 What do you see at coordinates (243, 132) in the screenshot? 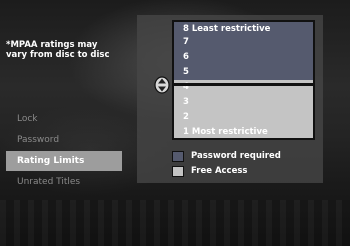
I see `rating-level-1: 1 Most restrictive` at bounding box center [243, 132].